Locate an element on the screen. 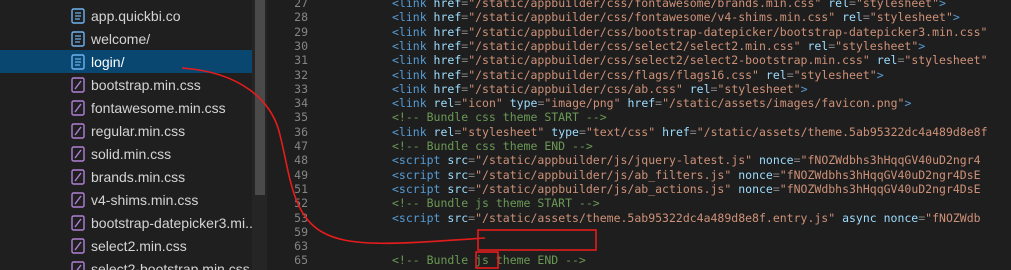  file-item: welcome/ is located at coordinates (126, 38).